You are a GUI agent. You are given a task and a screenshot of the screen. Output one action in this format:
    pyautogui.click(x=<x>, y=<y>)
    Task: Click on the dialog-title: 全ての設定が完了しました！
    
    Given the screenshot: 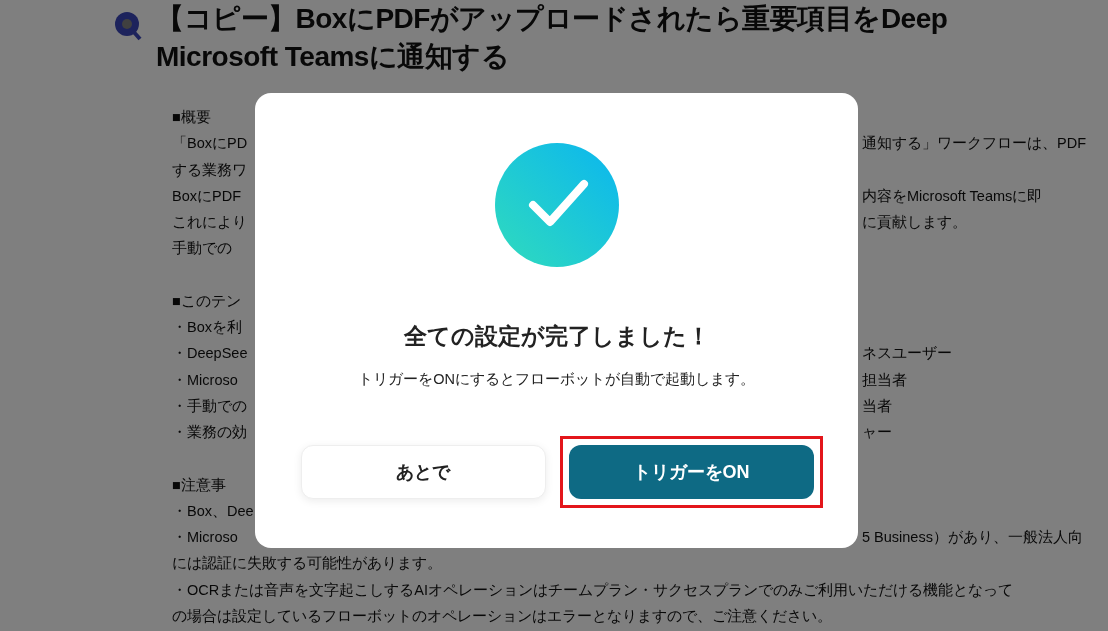 What is the action you would take?
    pyautogui.click(x=556, y=336)
    